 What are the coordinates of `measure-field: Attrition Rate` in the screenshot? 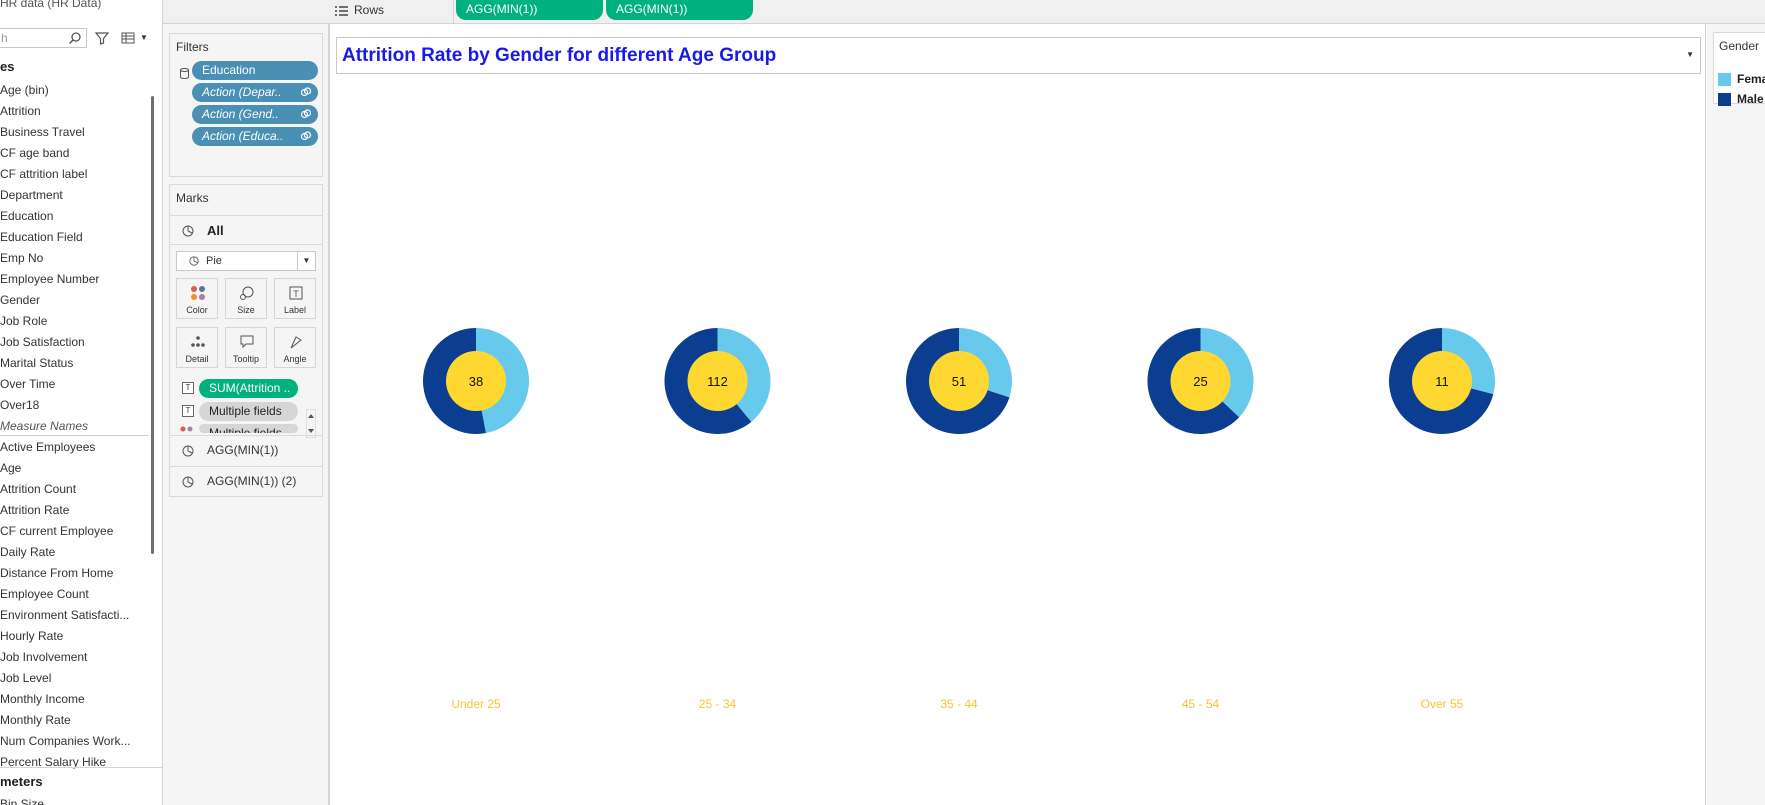 It's located at (74, 510).